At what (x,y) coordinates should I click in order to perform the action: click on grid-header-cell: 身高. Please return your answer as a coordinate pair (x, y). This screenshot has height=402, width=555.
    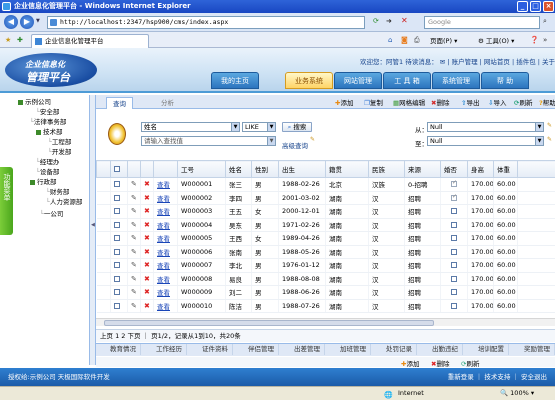
    Looking at the image, I should click on (481, 169).